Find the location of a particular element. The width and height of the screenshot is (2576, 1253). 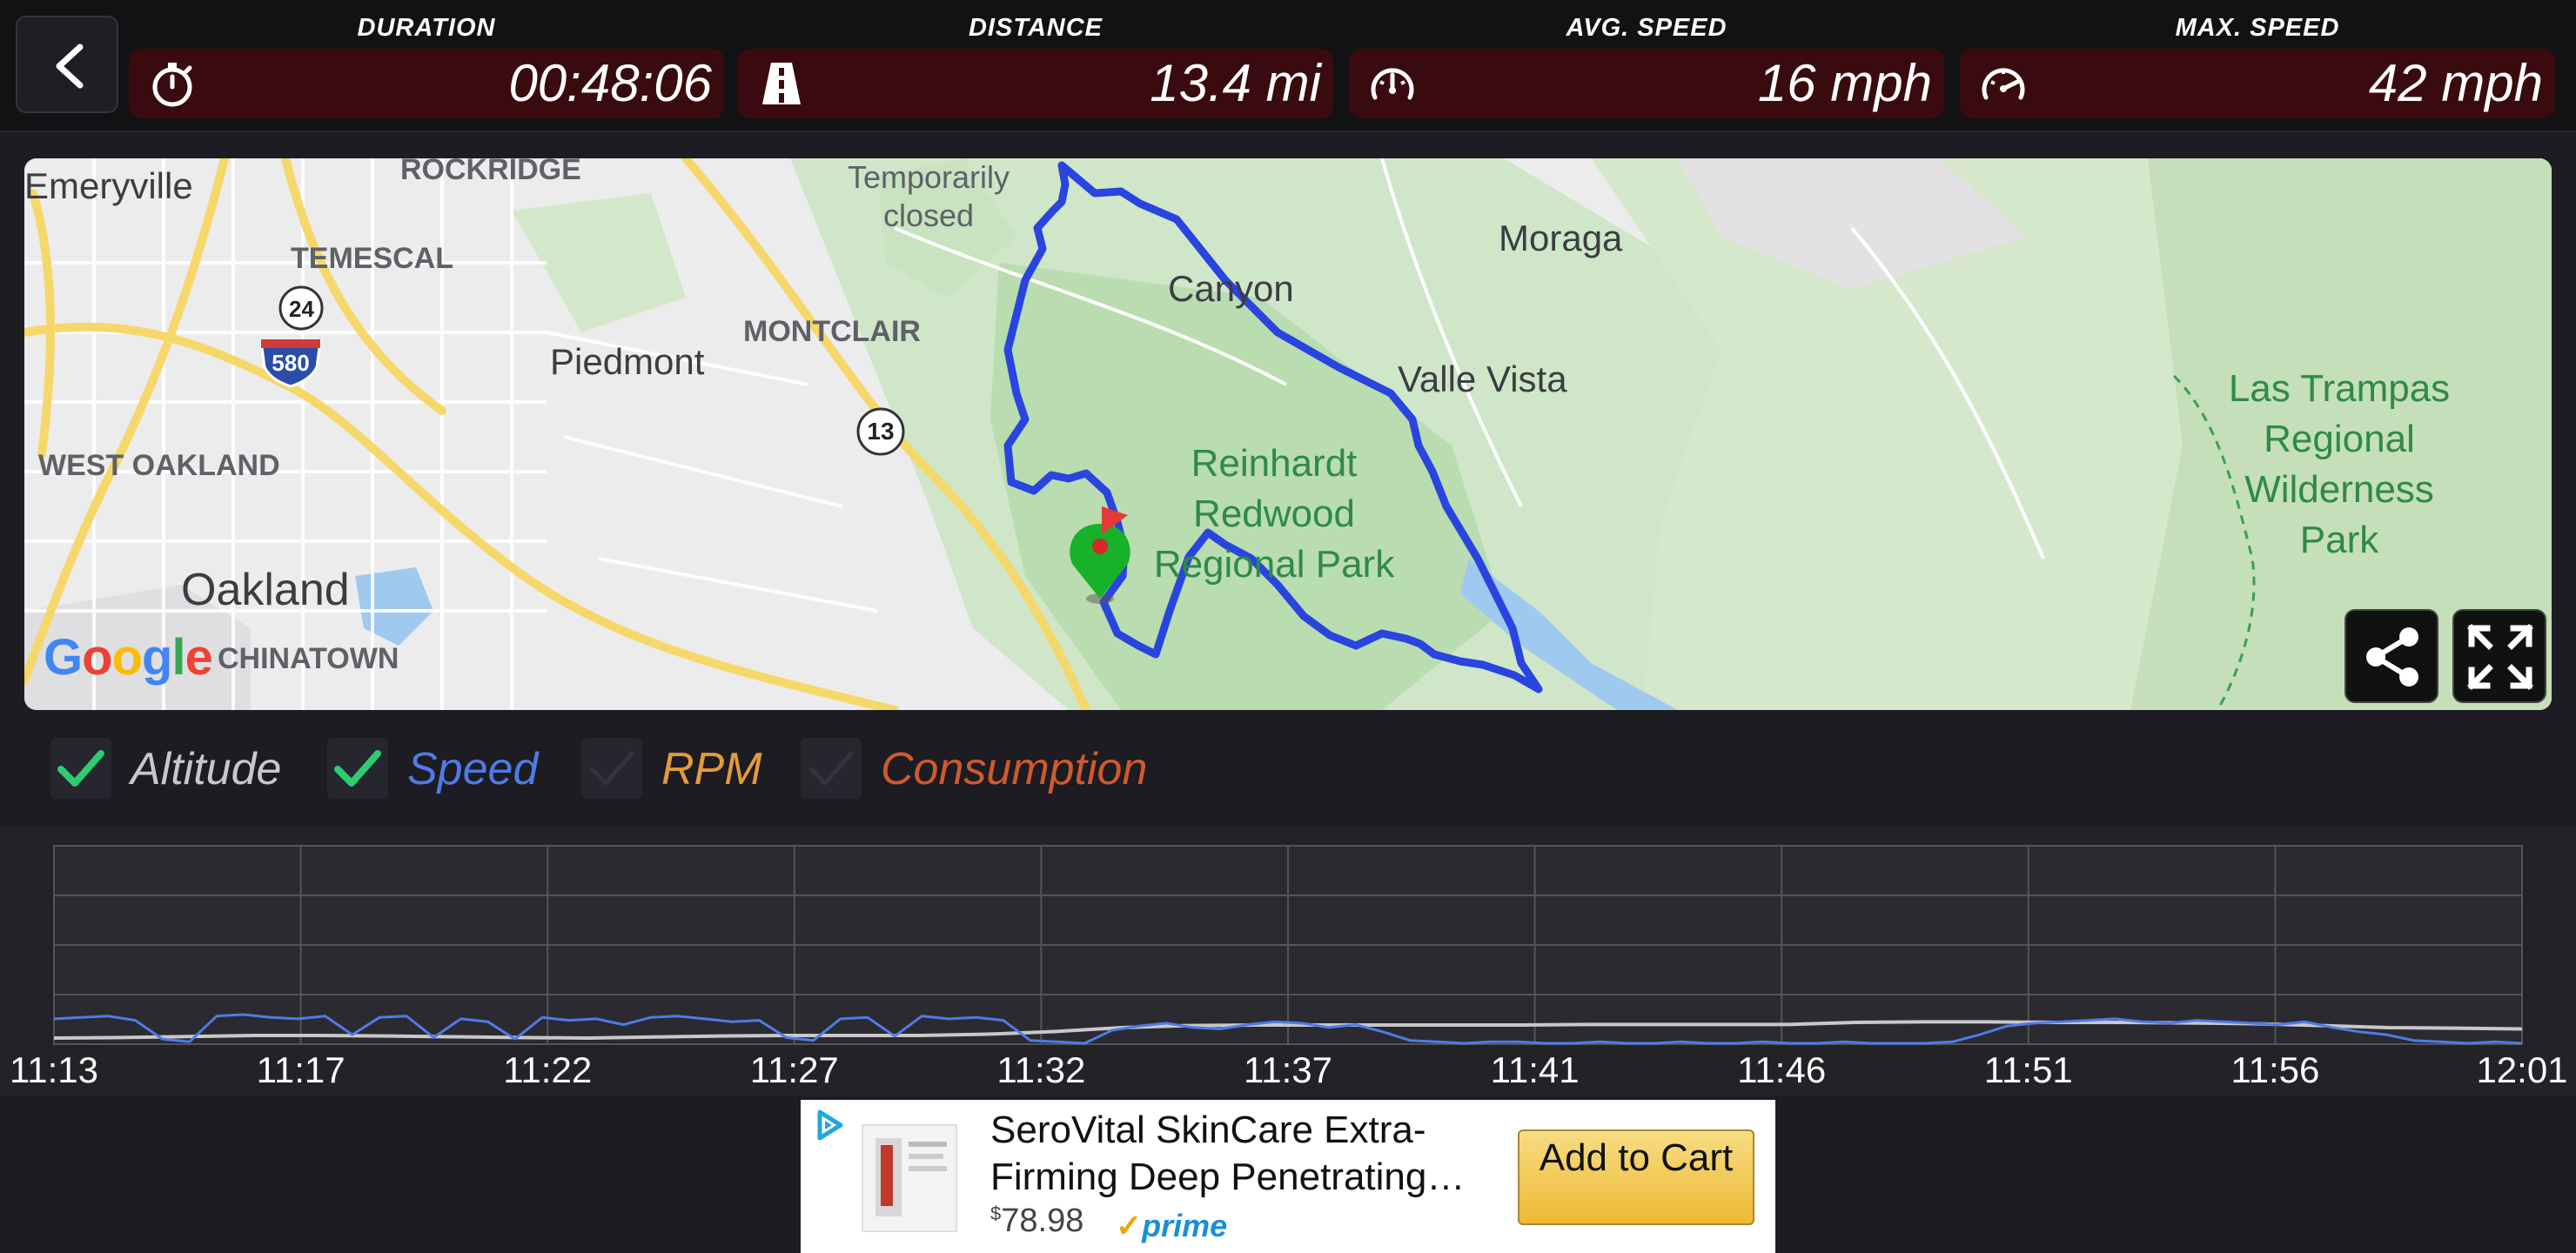

x-tick-label: 11:27 is located at coordinates (795, 1069).